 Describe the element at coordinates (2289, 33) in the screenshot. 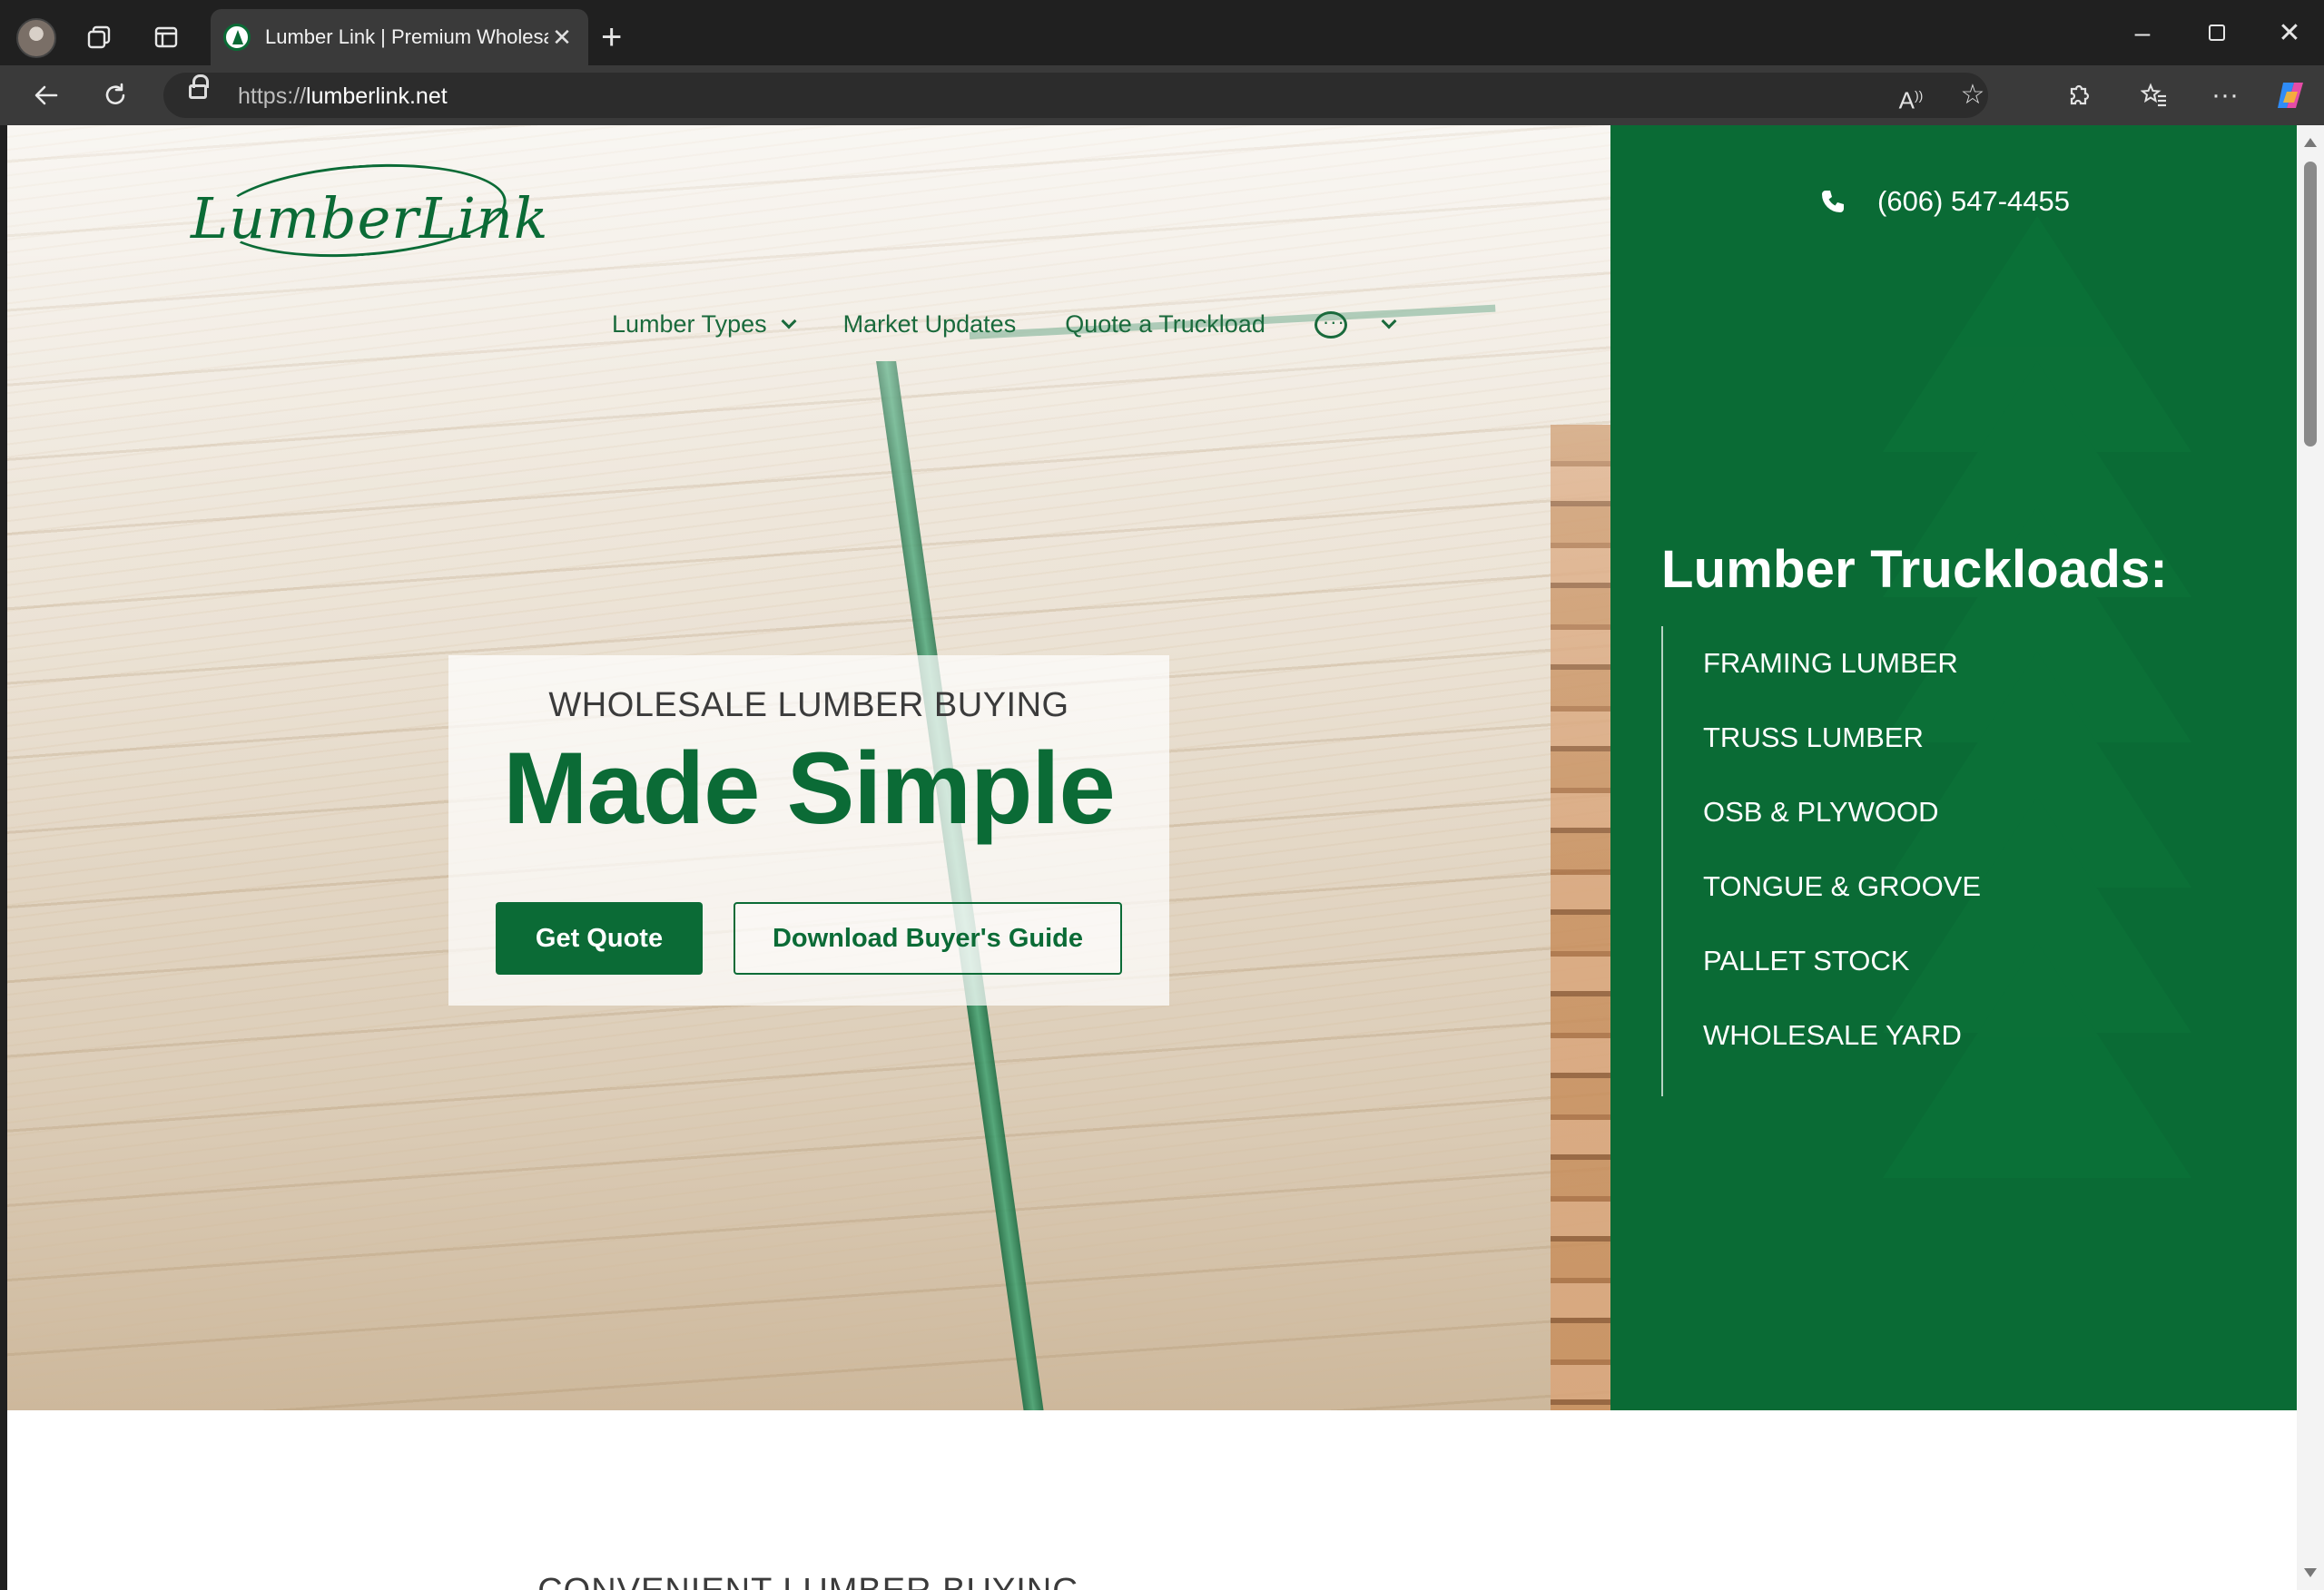

I see `close-window-icon: ✕` at that location.